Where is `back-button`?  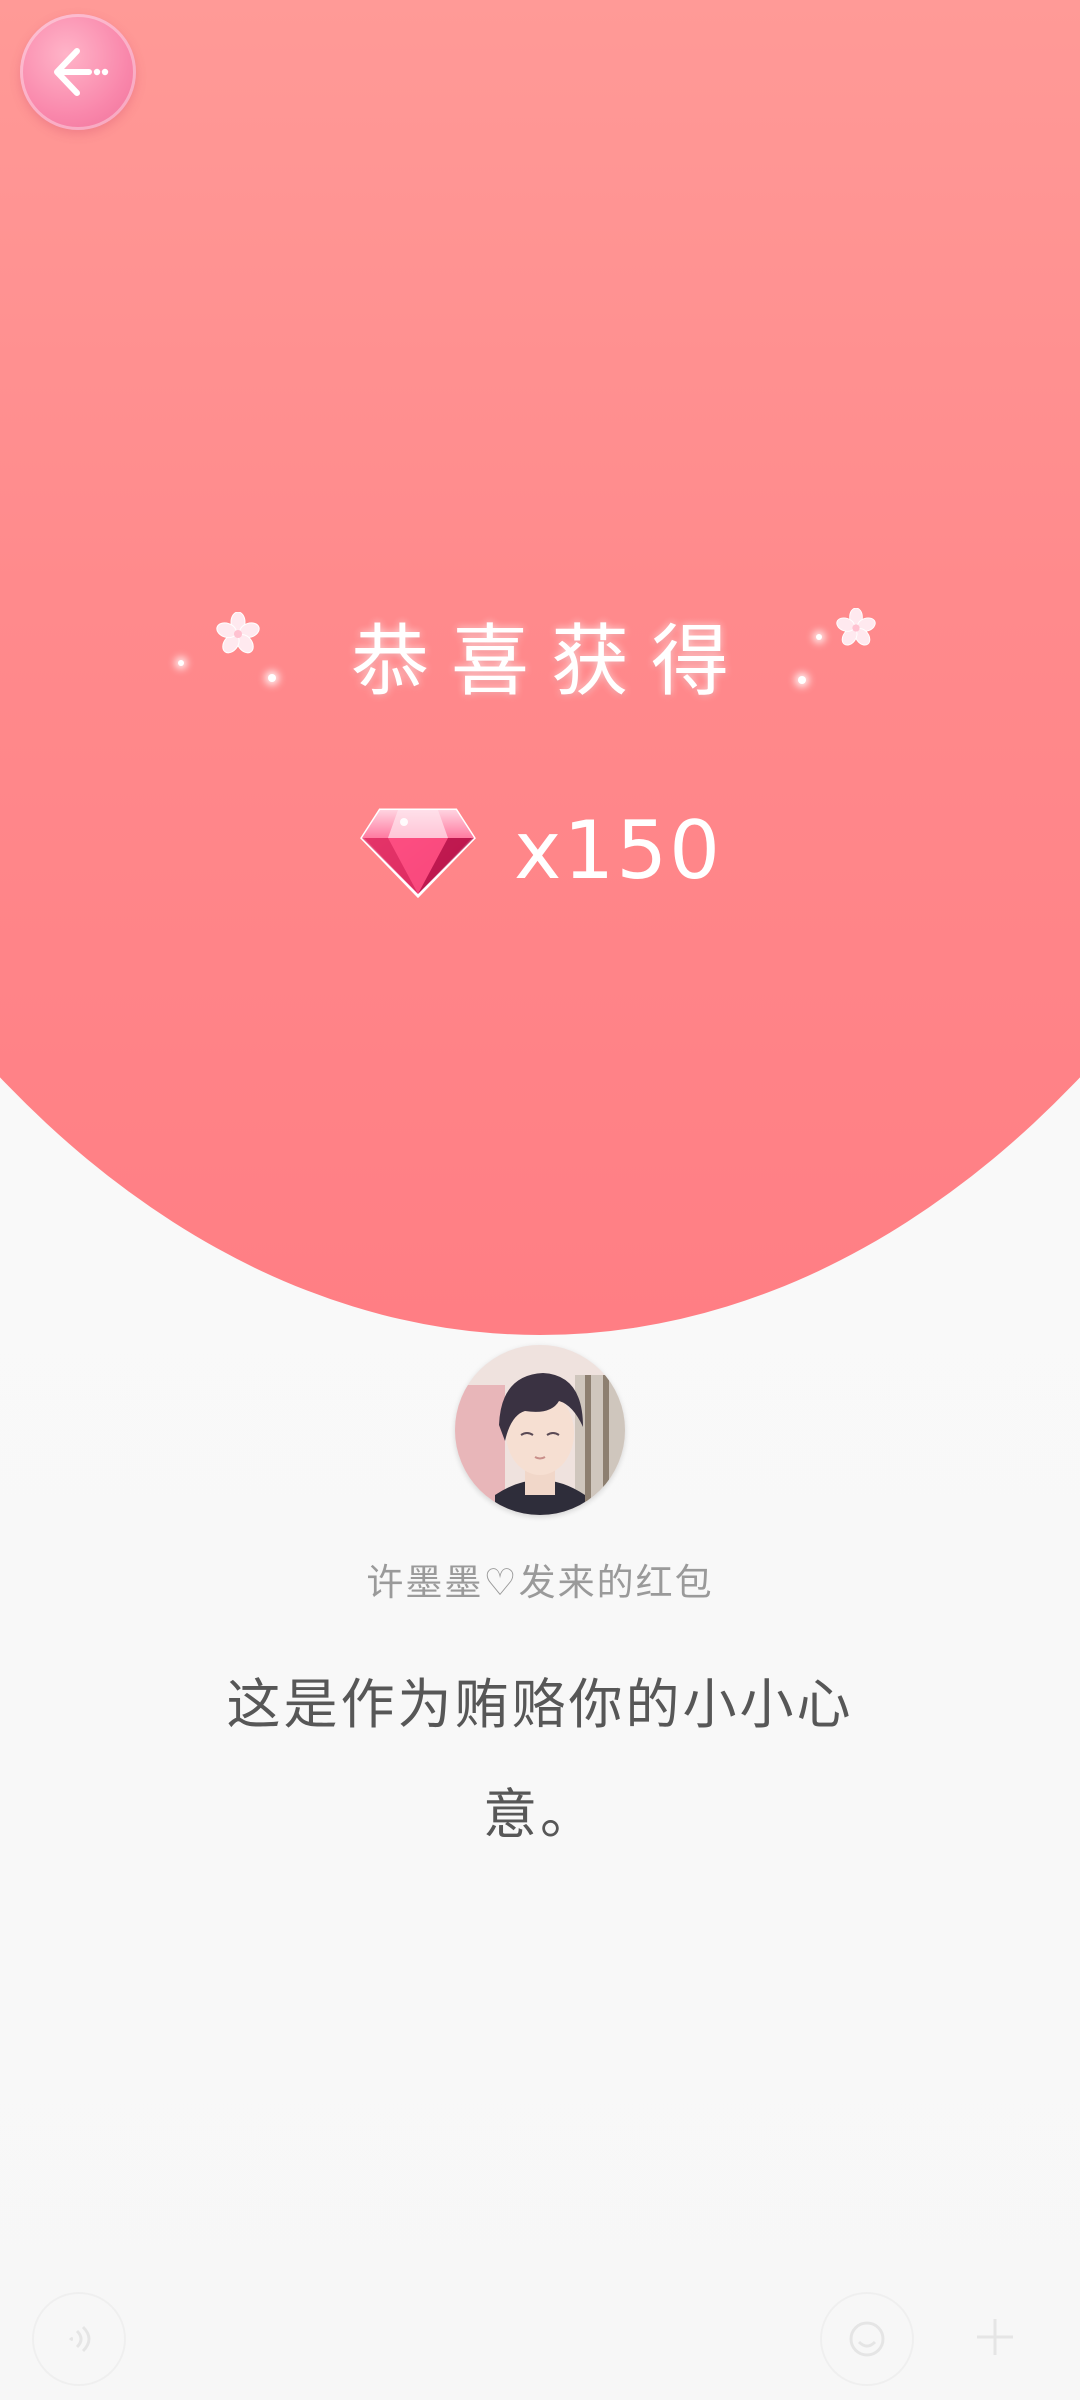 back-button is located at coordinates (78, 72).